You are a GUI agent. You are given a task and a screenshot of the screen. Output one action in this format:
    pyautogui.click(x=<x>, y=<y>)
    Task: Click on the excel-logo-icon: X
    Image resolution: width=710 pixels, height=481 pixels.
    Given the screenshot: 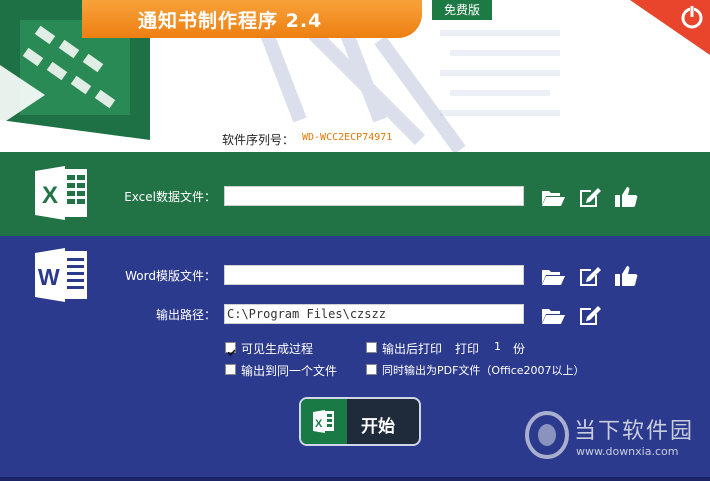 What is the action you would take?
    pyautogui.click(x=63, y=193)
    